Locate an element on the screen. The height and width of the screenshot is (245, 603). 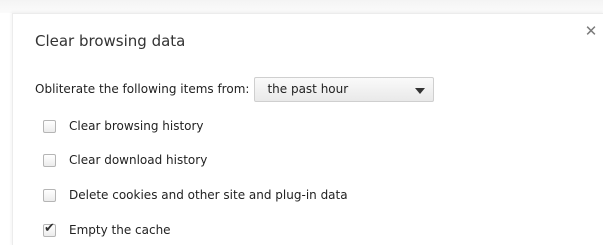
time-range-select: the past hour is located at coordinates (344, 89).